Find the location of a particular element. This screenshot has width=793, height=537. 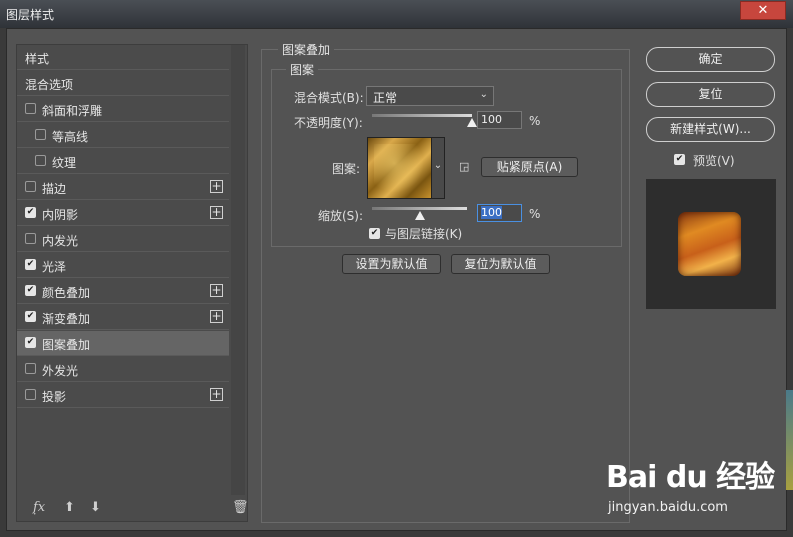

style-list-item: ✔ 渐变叠加 + is located at coordinates (123, 317).